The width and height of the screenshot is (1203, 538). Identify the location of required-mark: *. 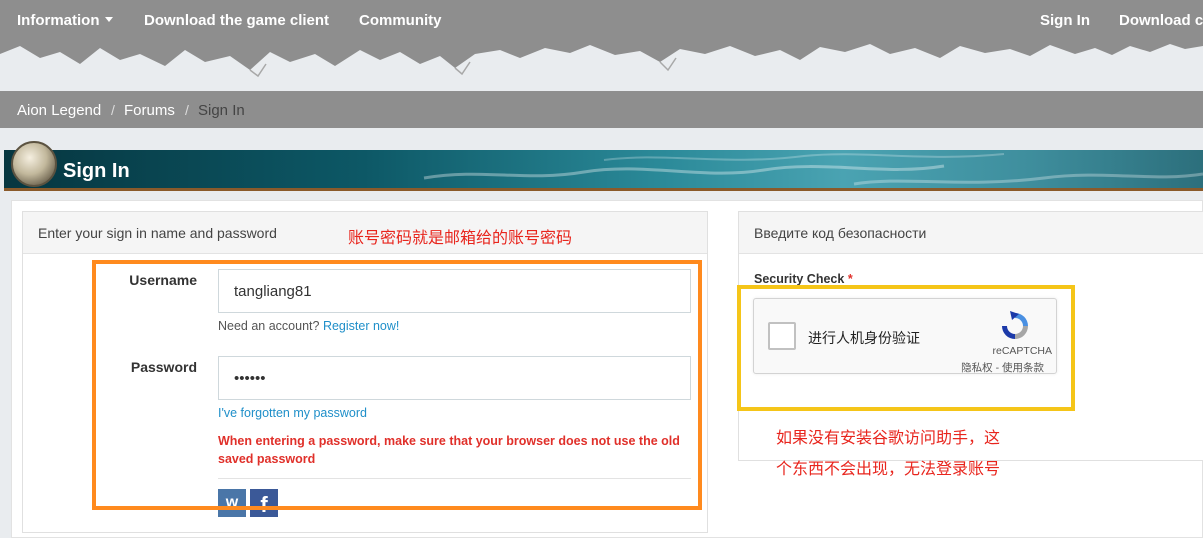
(850, 279).